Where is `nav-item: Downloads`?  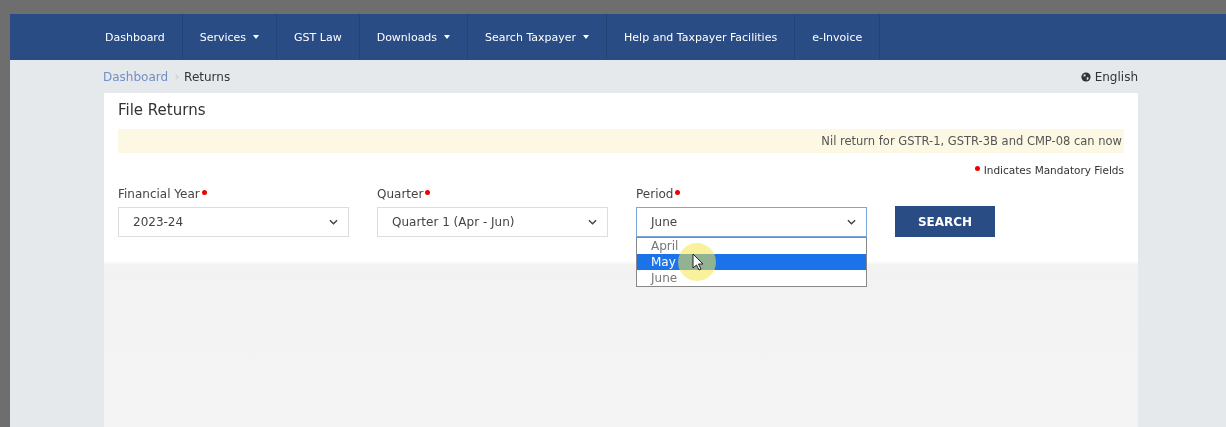
nav-item: Downloads is located at coordinates (414, 37).